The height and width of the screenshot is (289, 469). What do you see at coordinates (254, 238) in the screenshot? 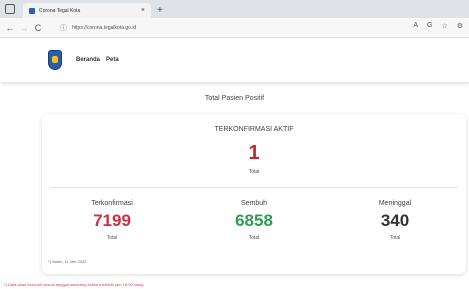
I see `stat-recovered-label: Total` at bounding box center [254, 238].